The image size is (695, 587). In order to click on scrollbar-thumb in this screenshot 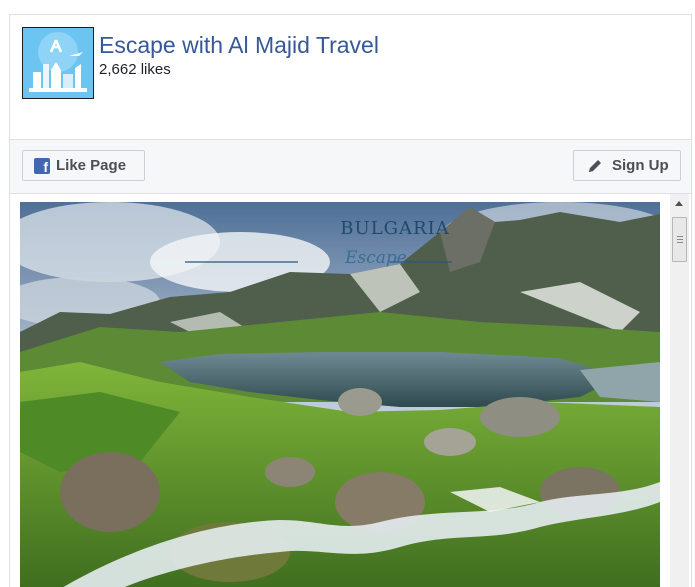, I will do `click(679, 239)`.